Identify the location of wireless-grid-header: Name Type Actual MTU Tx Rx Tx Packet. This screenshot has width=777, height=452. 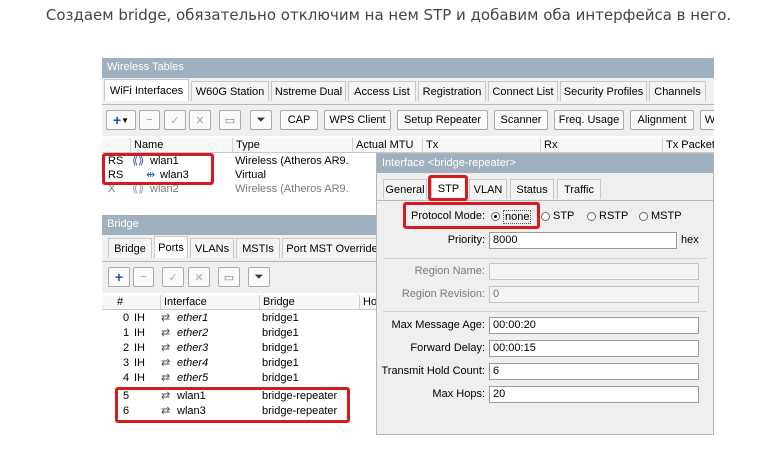
(408, 145).